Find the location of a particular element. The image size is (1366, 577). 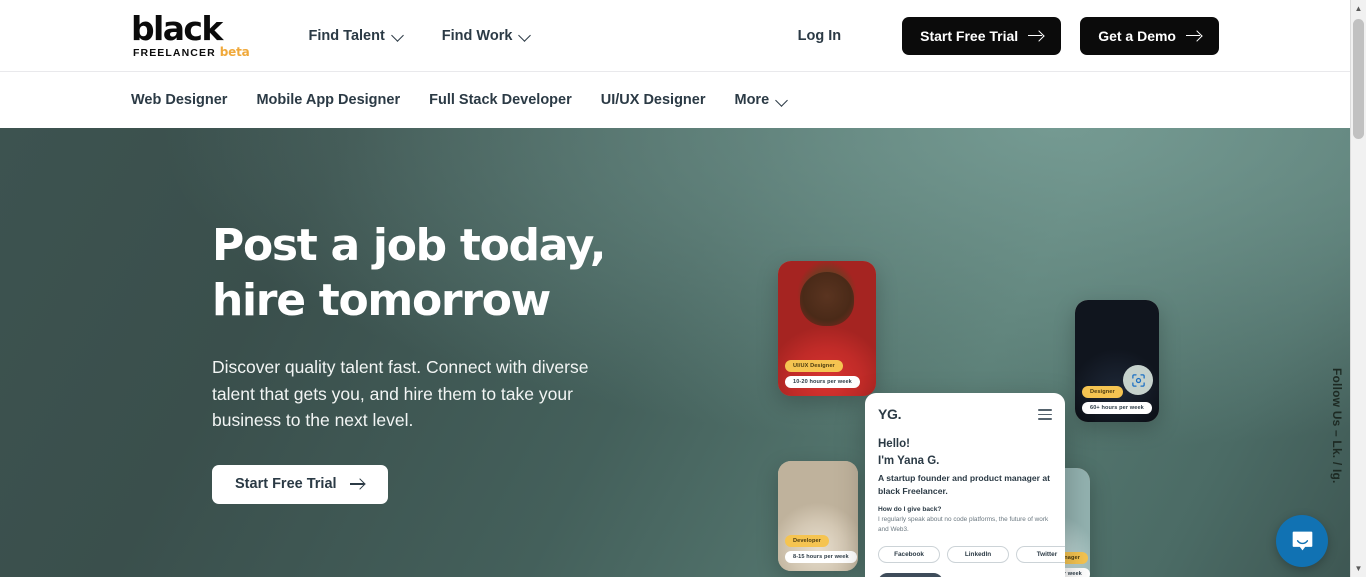

nav-item-label: Find Work is located at coordinates (477, 35).